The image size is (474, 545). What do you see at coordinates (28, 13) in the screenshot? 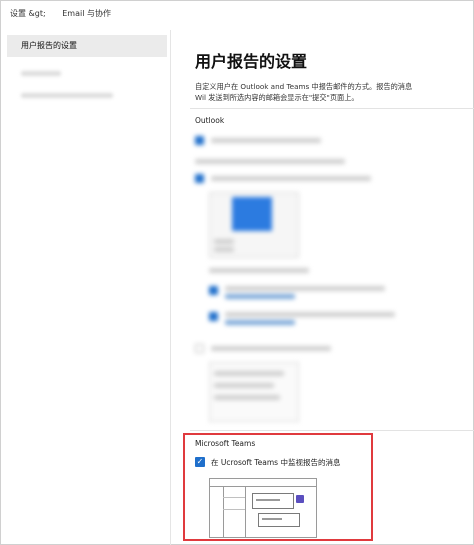
I see `breadcrumb-settings-link: 设置 &gt;` at bounding box center [28, 13].